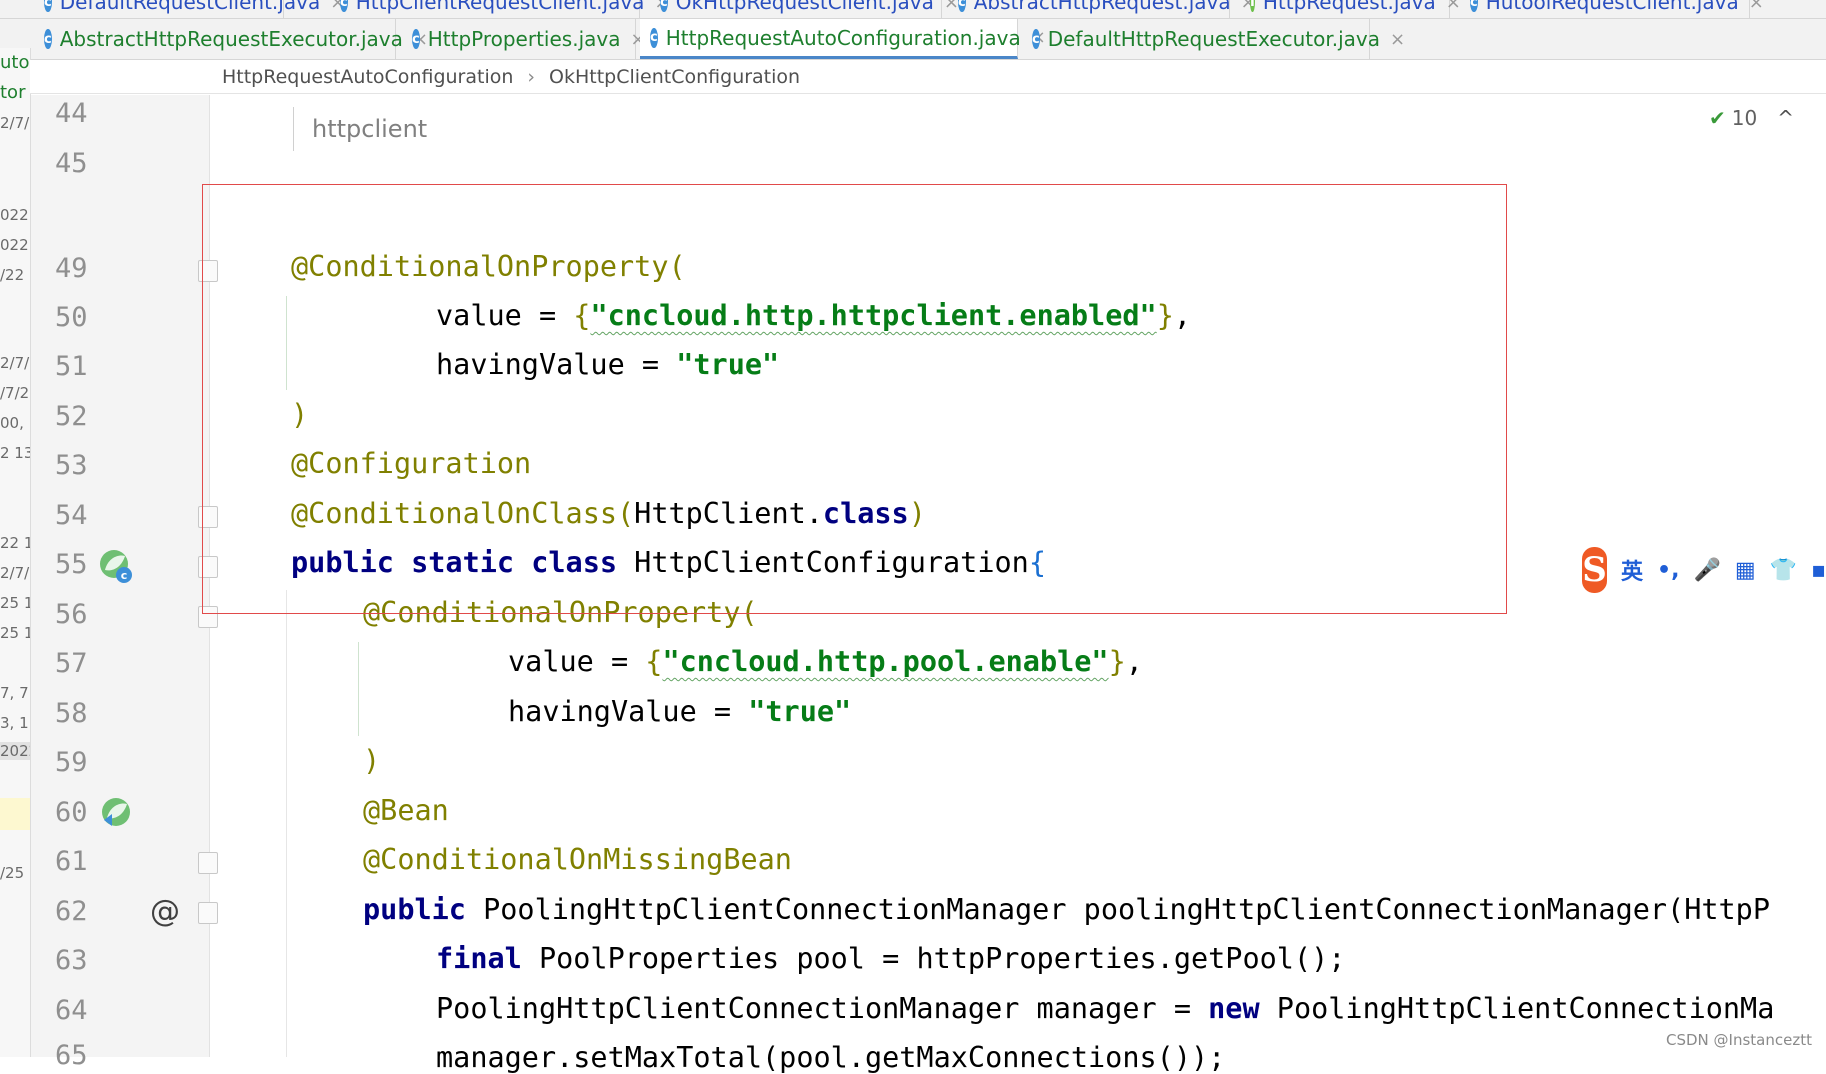  What do you see at coordinates (71, 113) in the screenshot?
I see `line-number: 44` at bounding box center [71, 113].